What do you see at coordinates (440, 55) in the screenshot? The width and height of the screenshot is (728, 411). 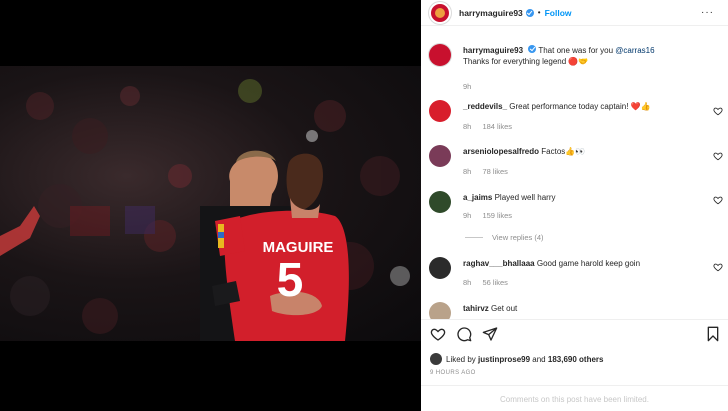 I see `author-avatar-small` at bounding box center [440, 55].